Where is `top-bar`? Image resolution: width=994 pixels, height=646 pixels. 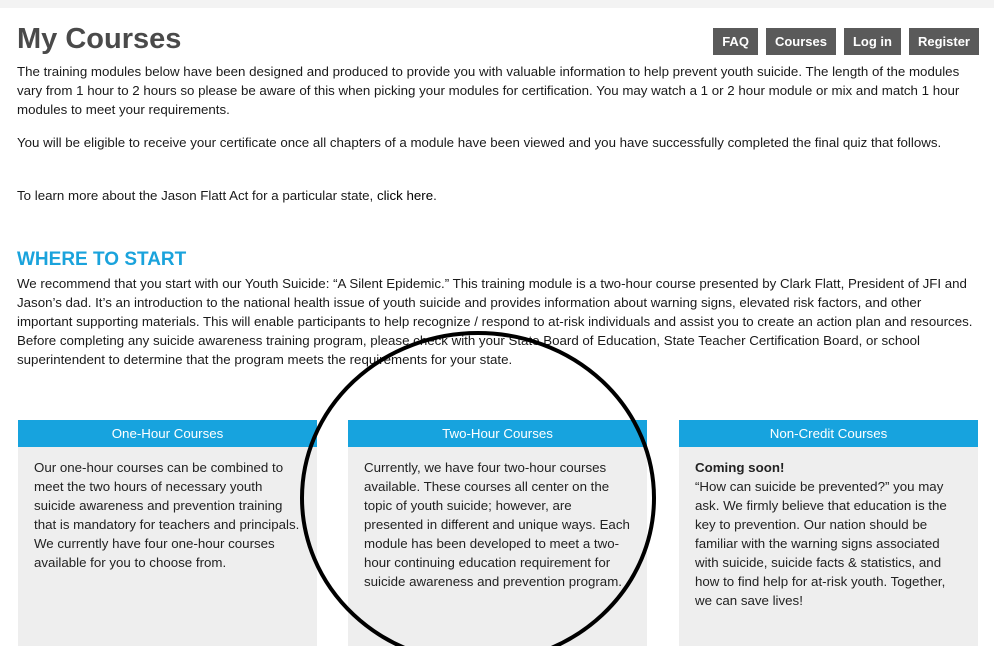 top-bar is located at coordinates (497, 4).